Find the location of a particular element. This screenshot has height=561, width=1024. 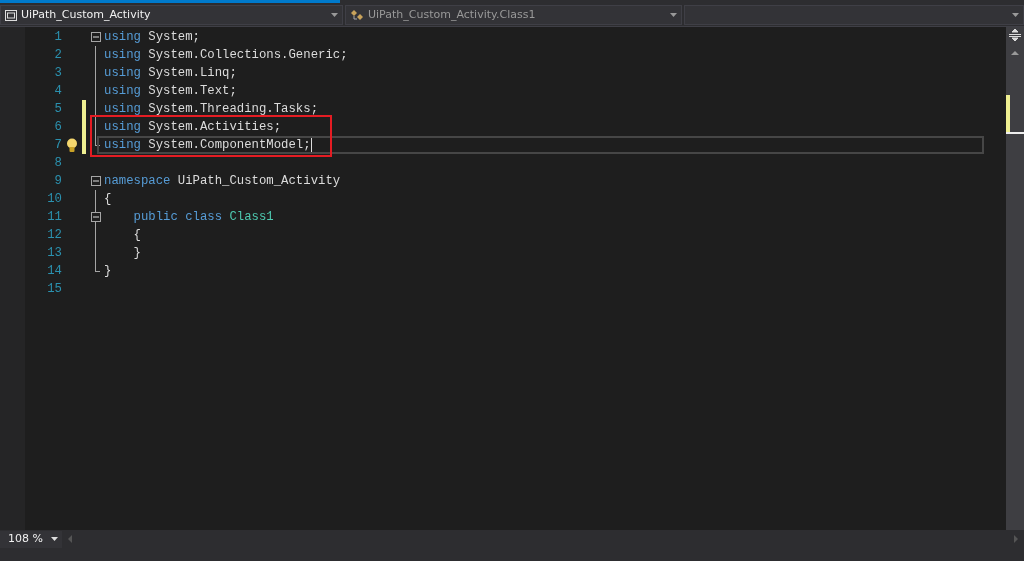

scroll-up-icon is located at coordinates (1015, 53).